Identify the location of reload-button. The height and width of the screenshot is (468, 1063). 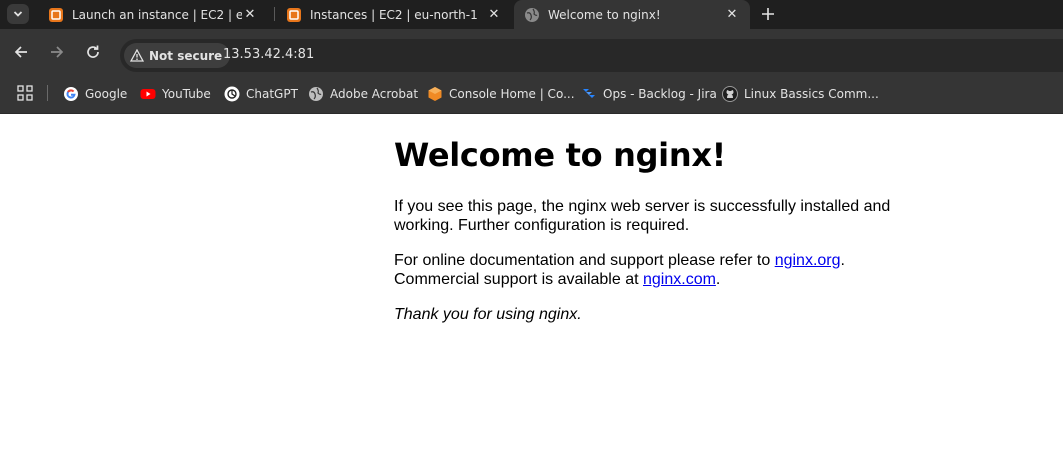
(93, 52).